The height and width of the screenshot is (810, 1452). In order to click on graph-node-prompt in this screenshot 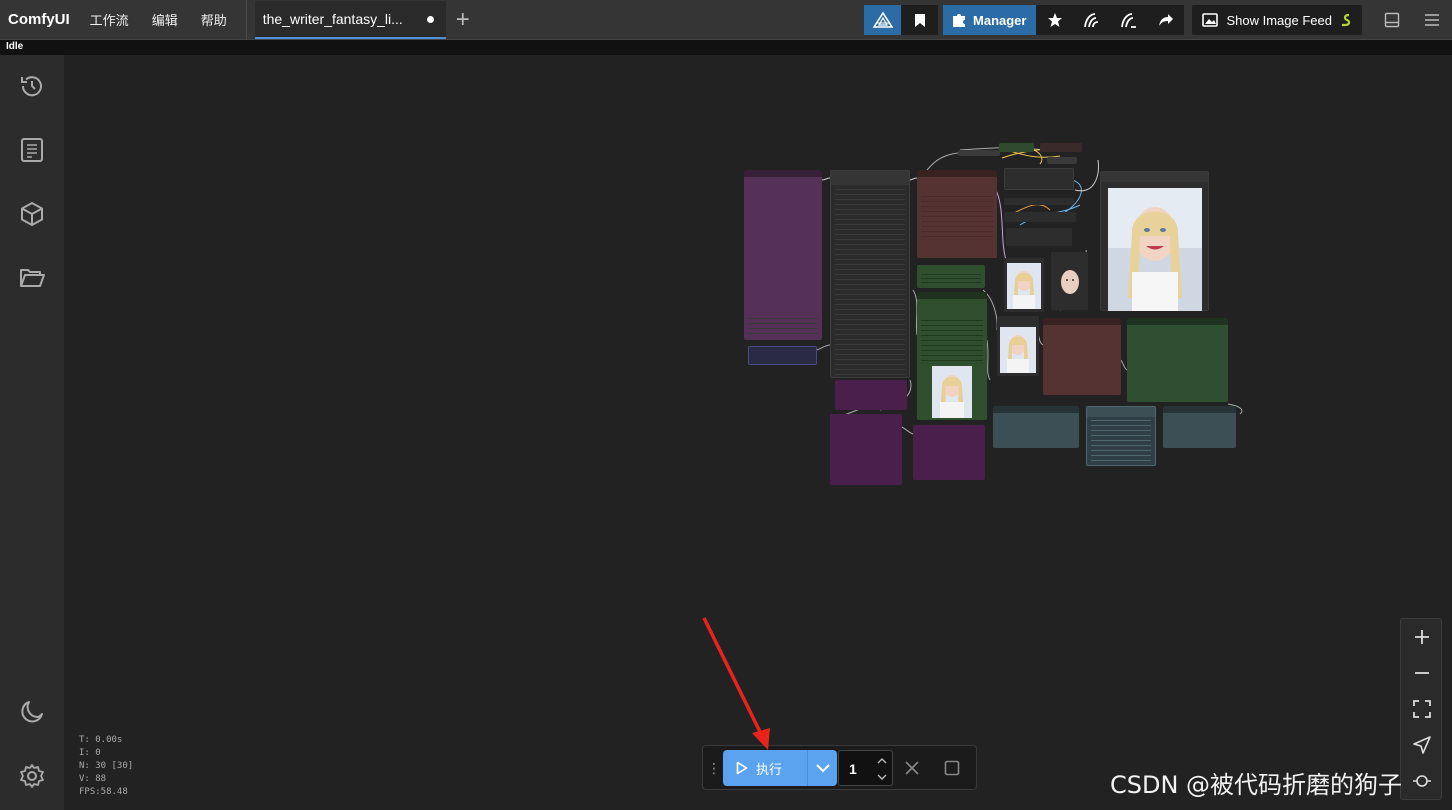, I will do `click(783, 255)`.